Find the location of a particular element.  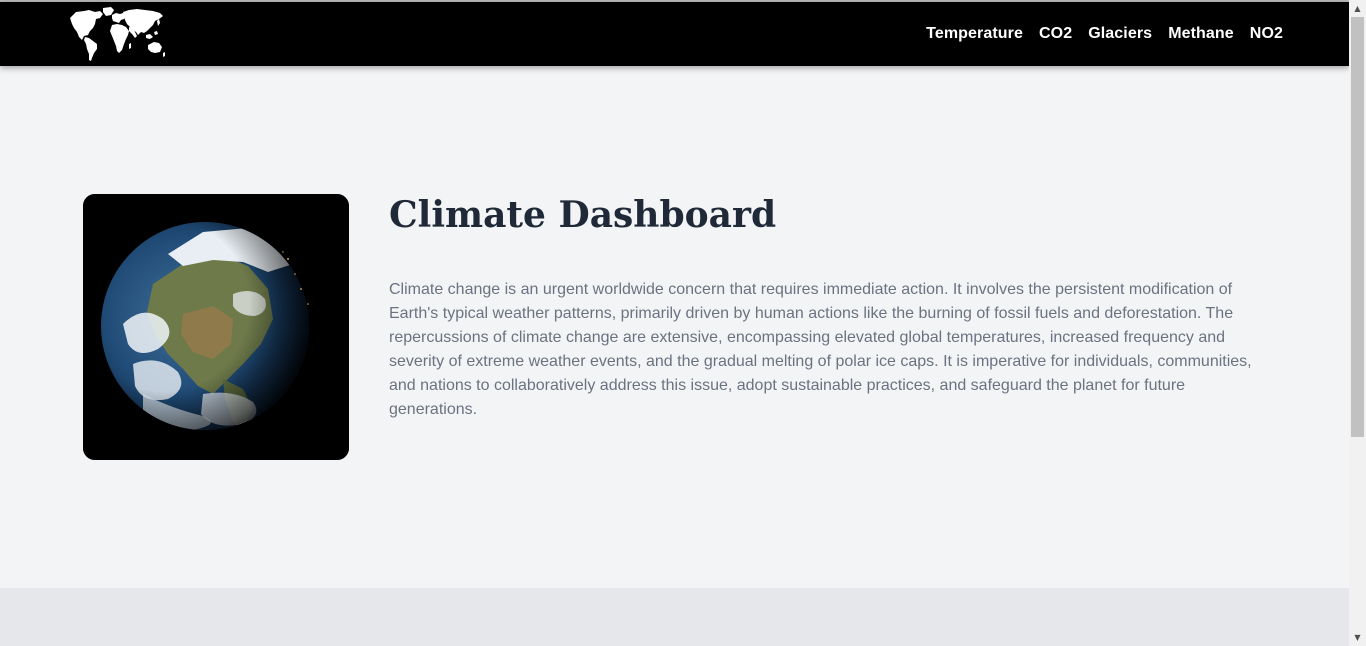

next-section is located at coordinates (674, 617).